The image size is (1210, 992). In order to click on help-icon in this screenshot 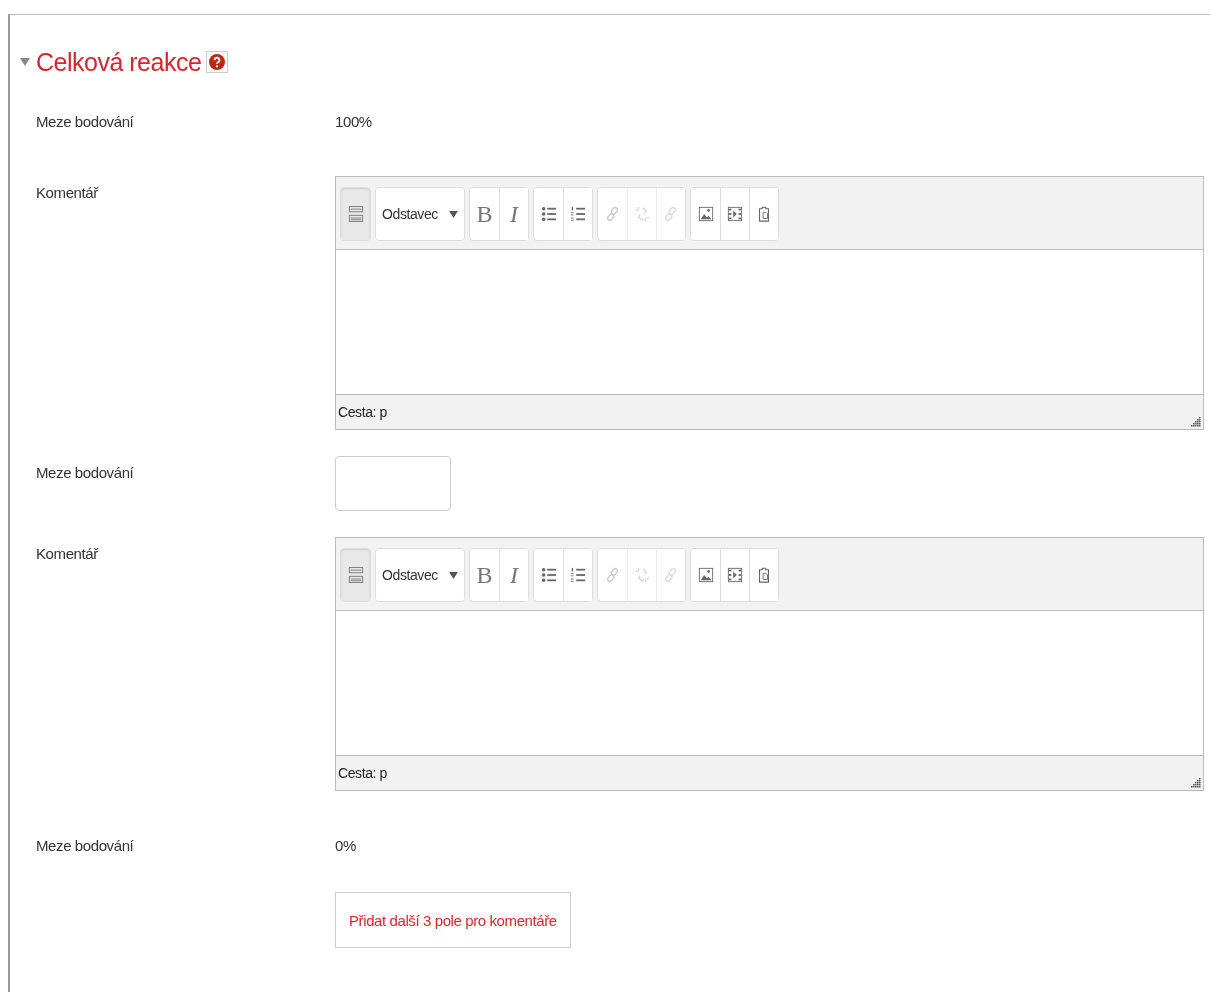, I will do `click(217, 62)`.